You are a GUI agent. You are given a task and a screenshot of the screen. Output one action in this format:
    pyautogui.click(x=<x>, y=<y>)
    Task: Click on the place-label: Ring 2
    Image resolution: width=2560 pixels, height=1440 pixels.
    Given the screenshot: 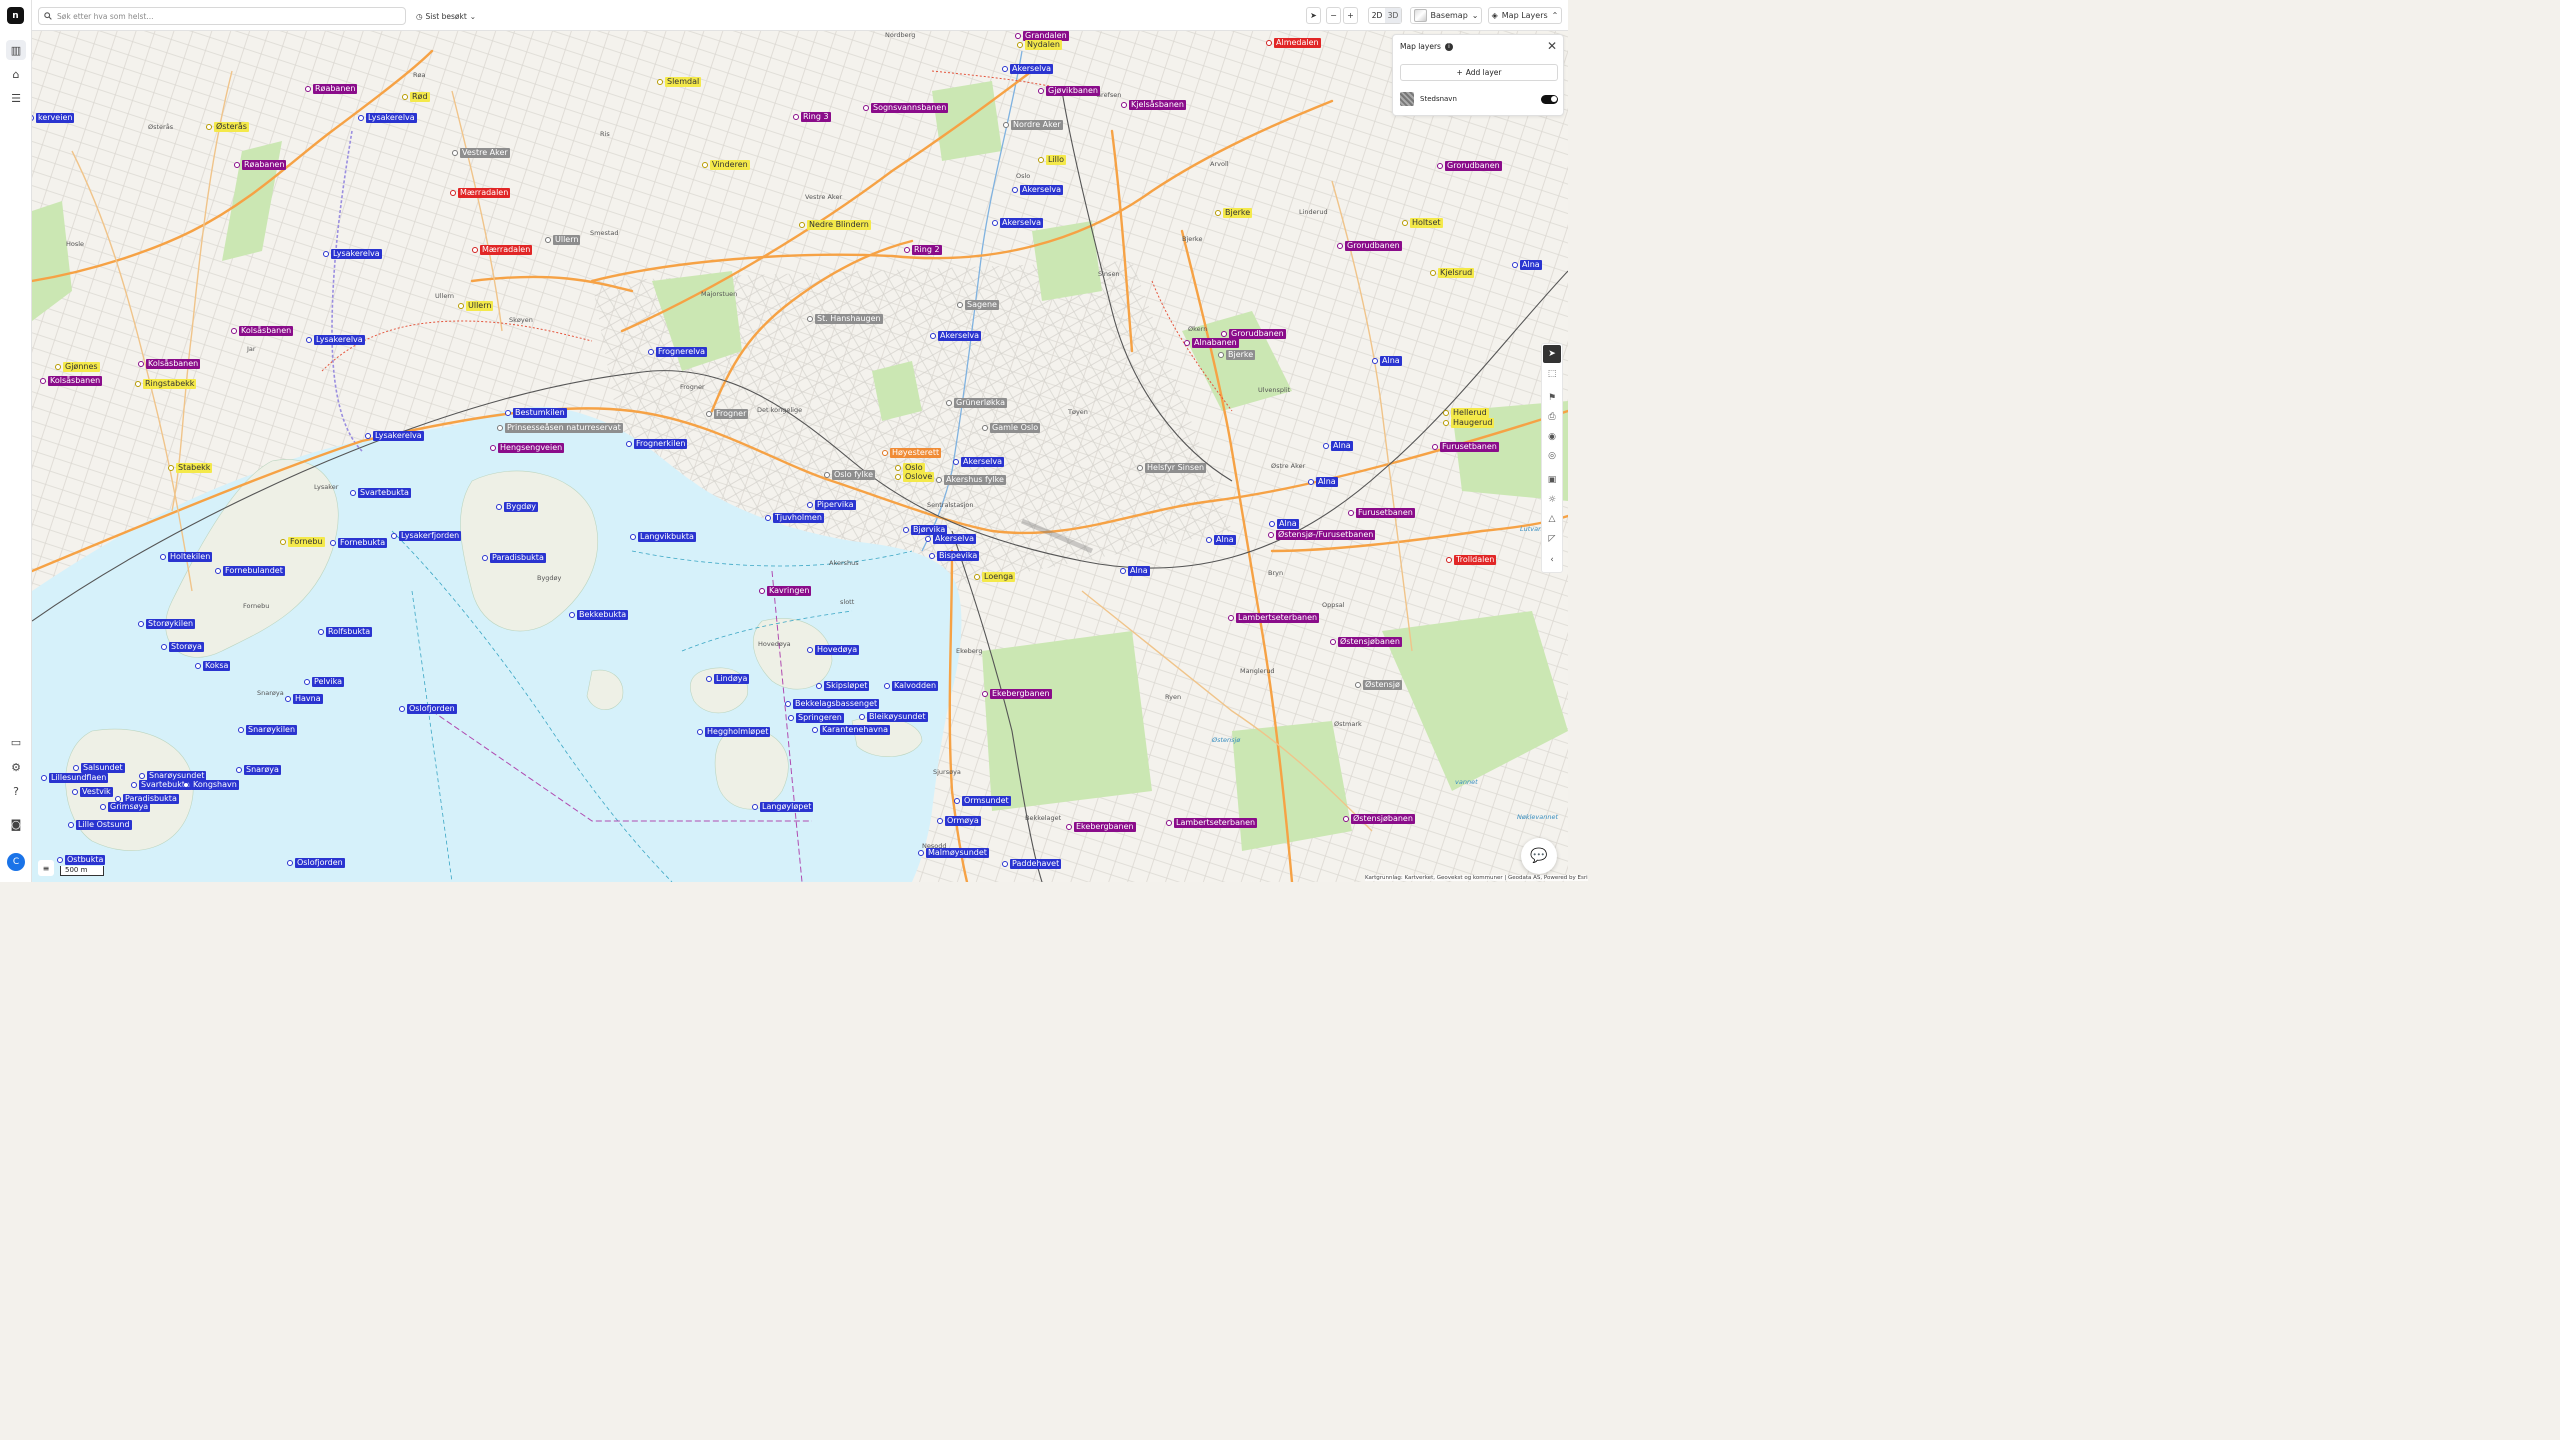 What is the action you would take?
    pyautogui.click(x=923, y=250)
    